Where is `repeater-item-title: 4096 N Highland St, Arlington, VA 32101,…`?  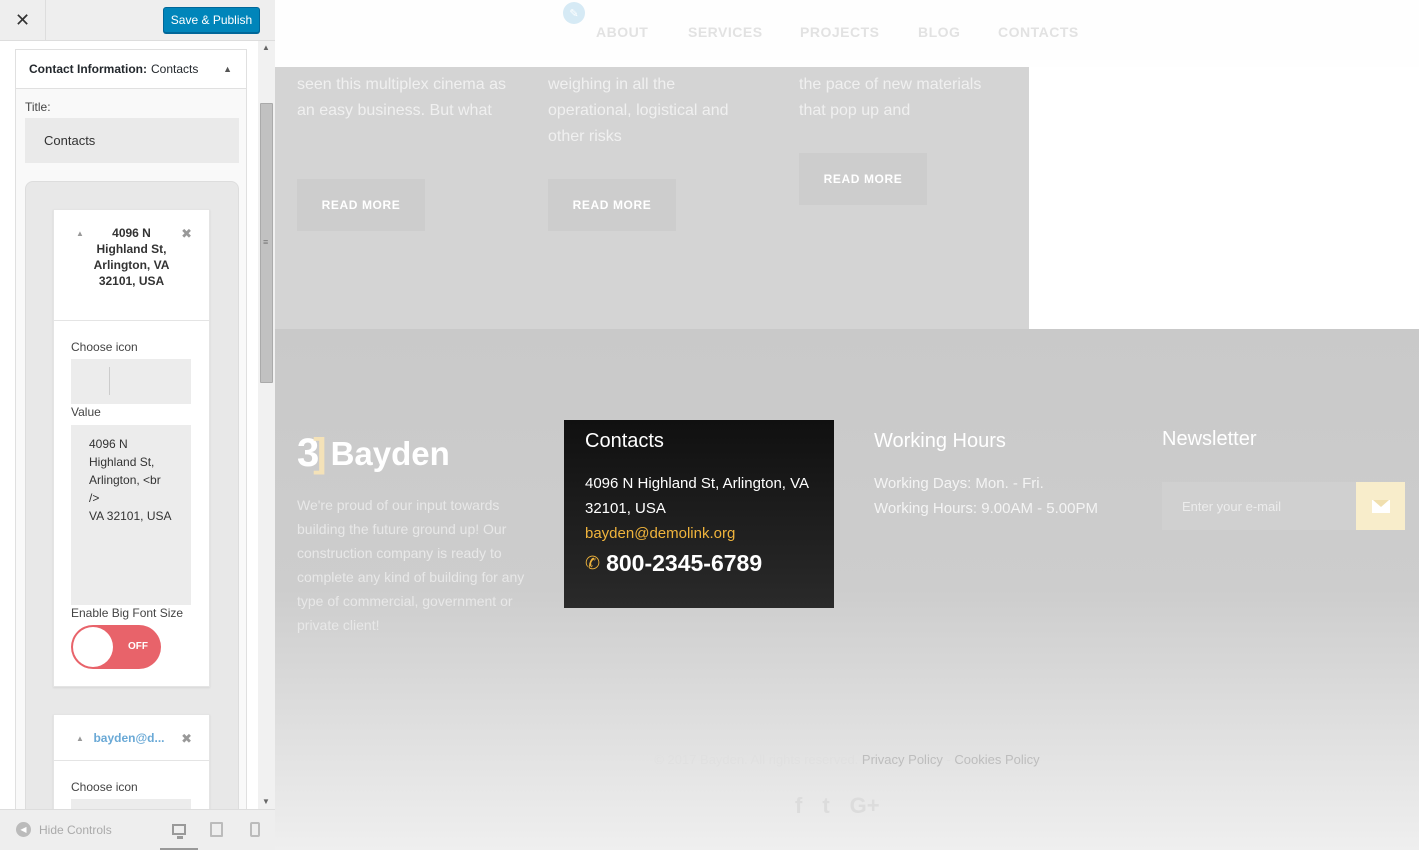 repeater-item-title: 4096 N Highland St, Arlington, VA 32101,… is located at coordinates (131, 257).